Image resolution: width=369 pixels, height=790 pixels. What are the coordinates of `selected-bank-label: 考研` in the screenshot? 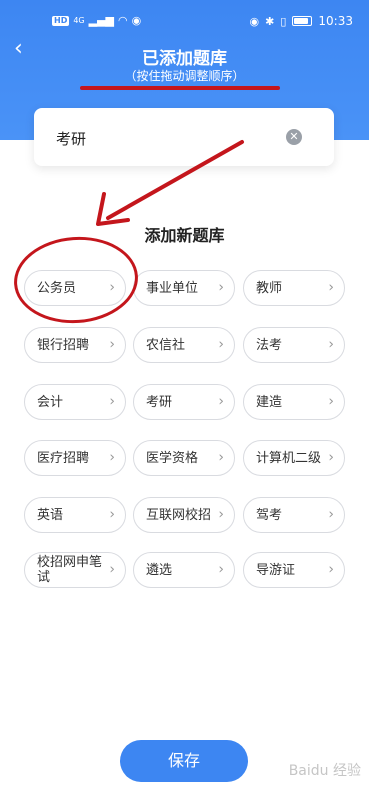 It's located at (71, 139).